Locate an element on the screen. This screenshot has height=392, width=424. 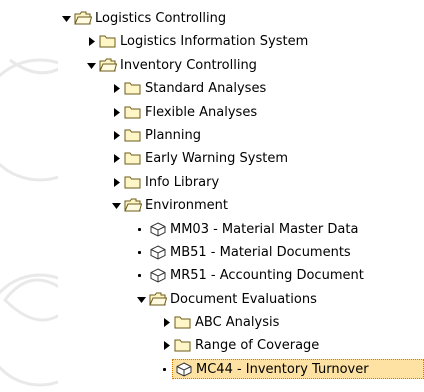
tree-node-document-evaluations: Document Evaluations is located at coordinates (241, 299).